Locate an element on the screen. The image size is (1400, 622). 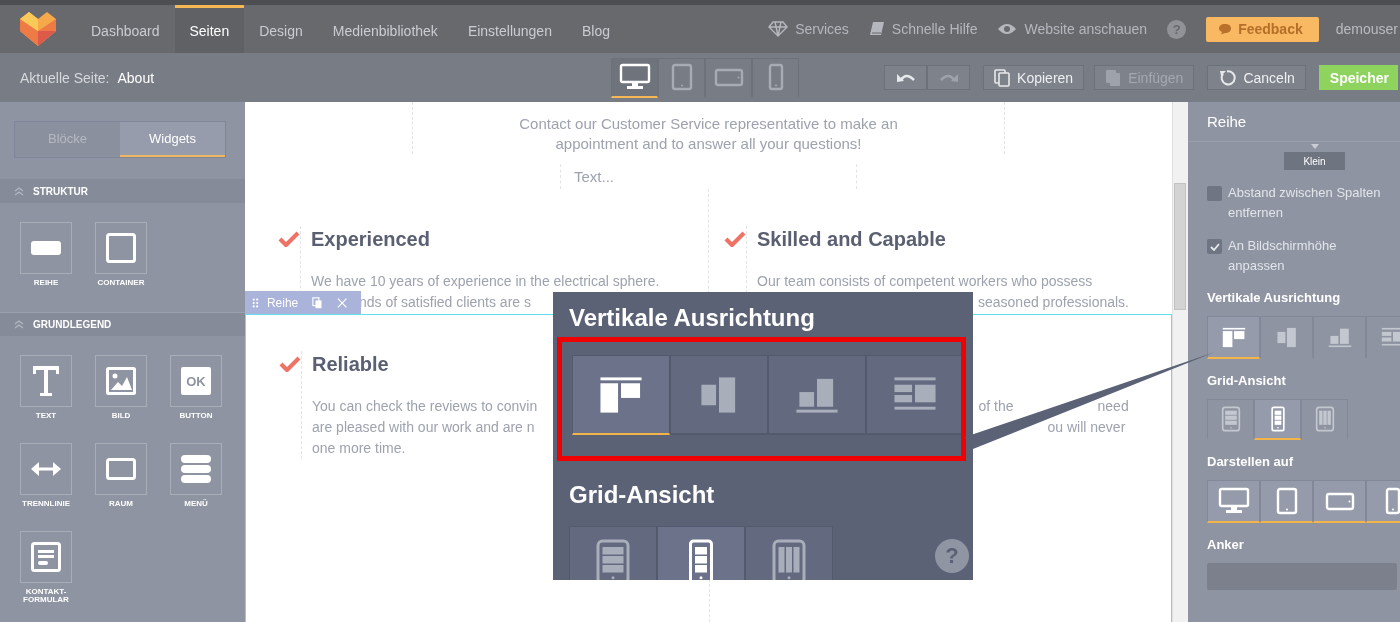
nav-tab: Dashboard is located at coordinates (125, 29).